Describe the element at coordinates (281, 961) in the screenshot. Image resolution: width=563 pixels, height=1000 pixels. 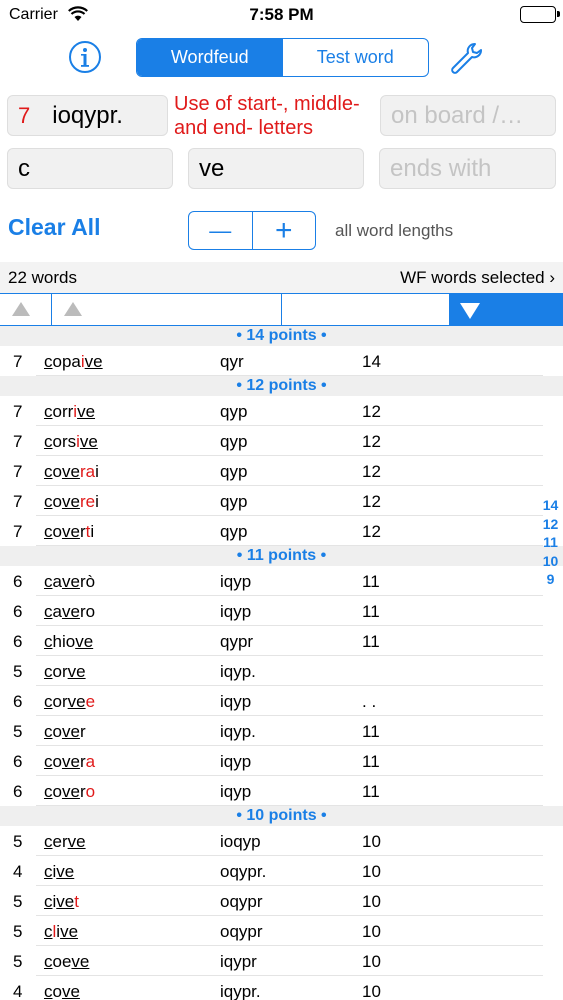
I see `word-row: 5 coeve iqypr 10` at that location.